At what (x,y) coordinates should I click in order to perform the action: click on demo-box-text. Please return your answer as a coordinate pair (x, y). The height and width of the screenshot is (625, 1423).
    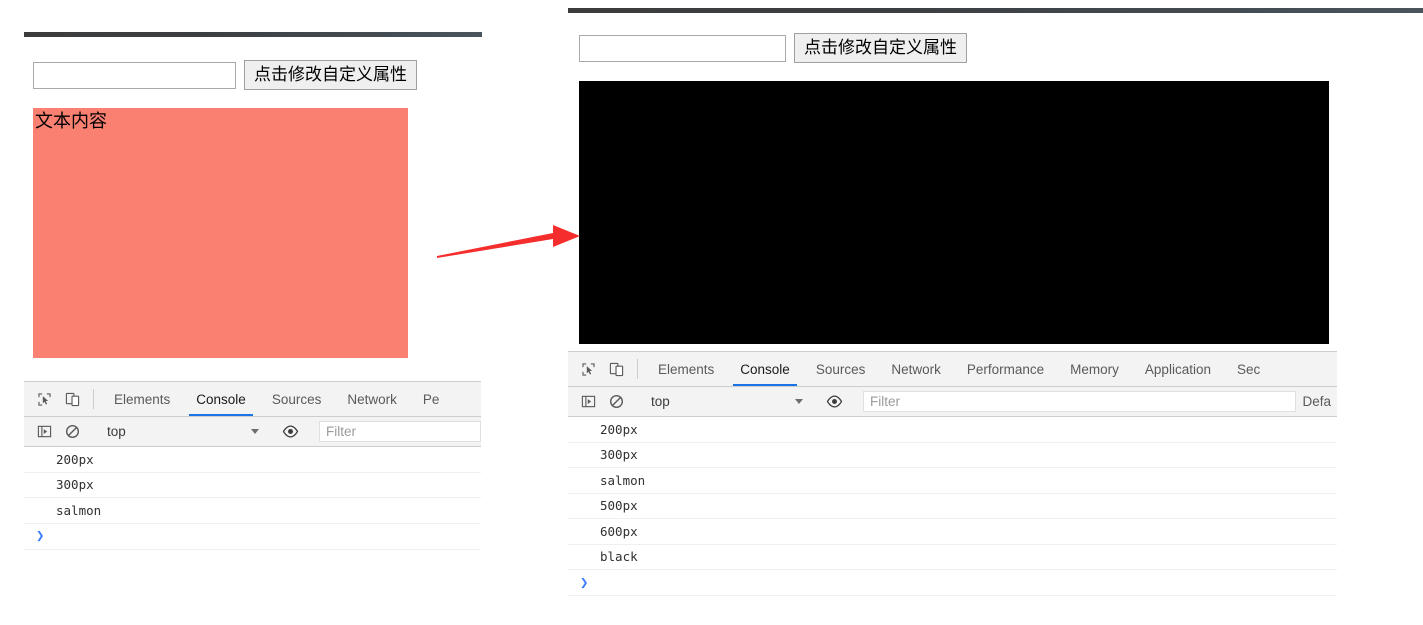
    Looking at the image, I should click on (954, 82).